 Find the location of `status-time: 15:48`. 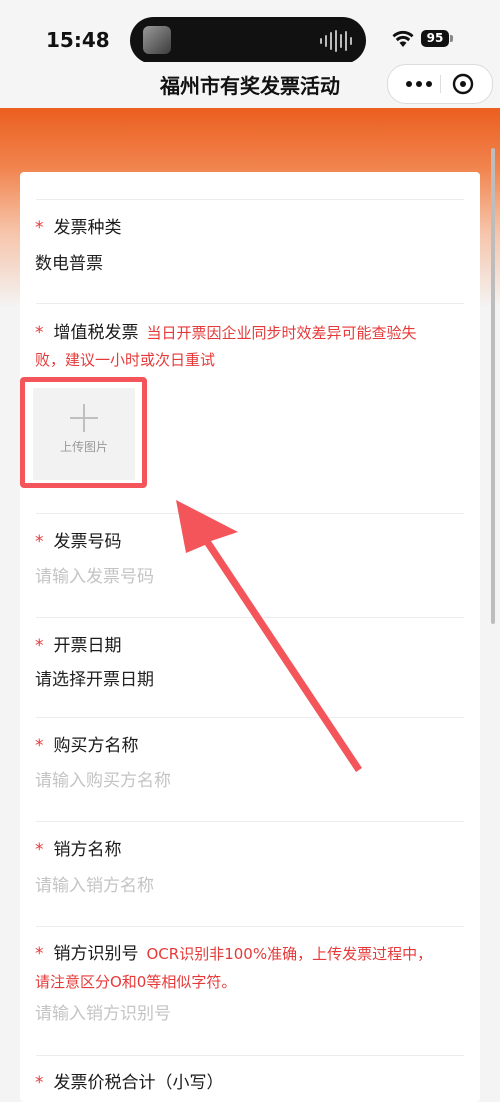

status-time: 15:48 is located at coordinates (78, 40).